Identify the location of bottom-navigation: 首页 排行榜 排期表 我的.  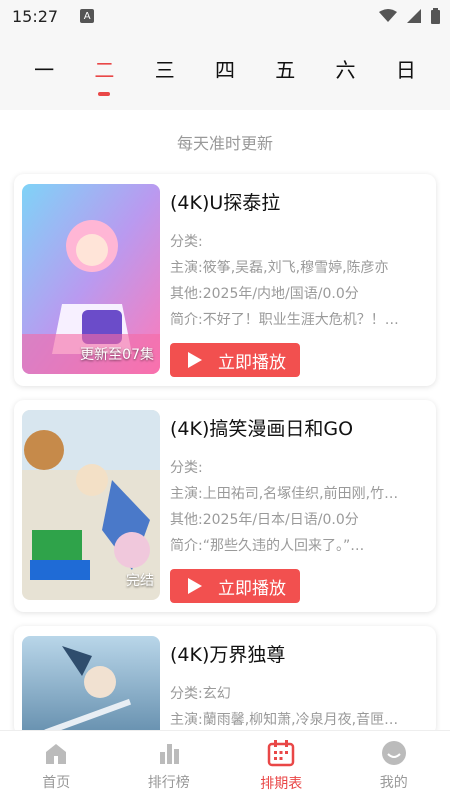
(225, 765).